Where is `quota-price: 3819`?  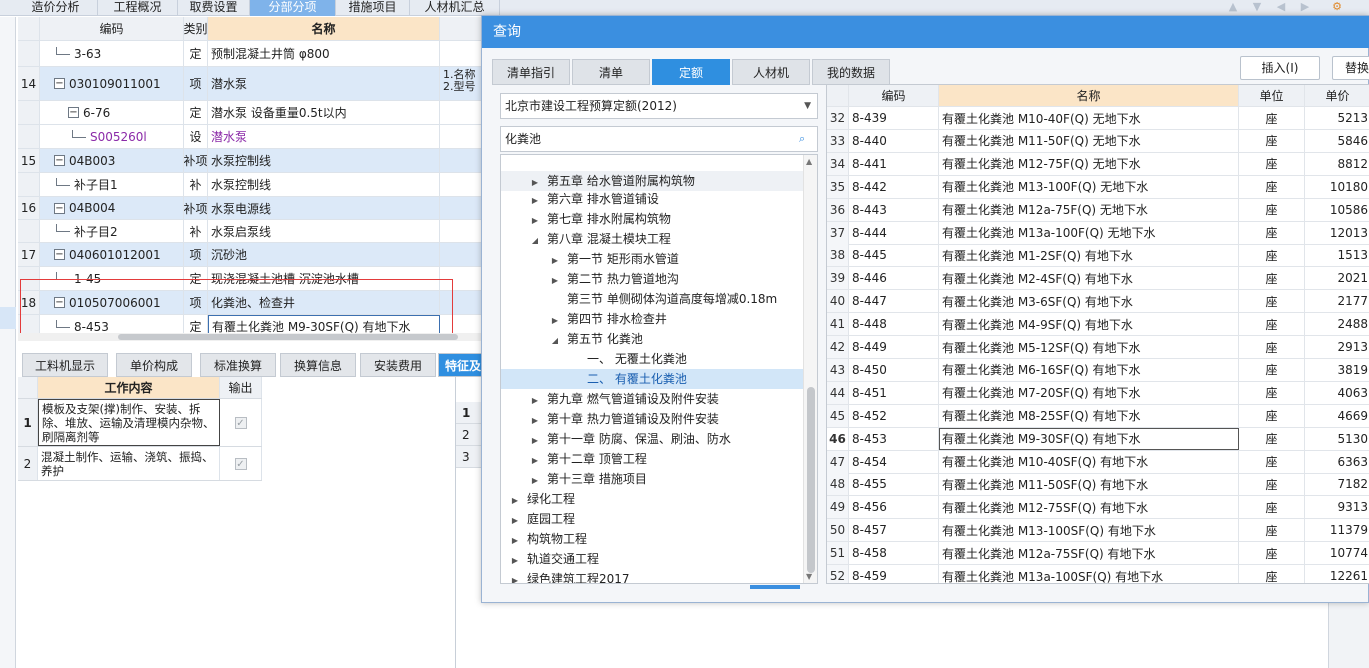
quota-price: 3819 is located at coordinates (1337, 370).